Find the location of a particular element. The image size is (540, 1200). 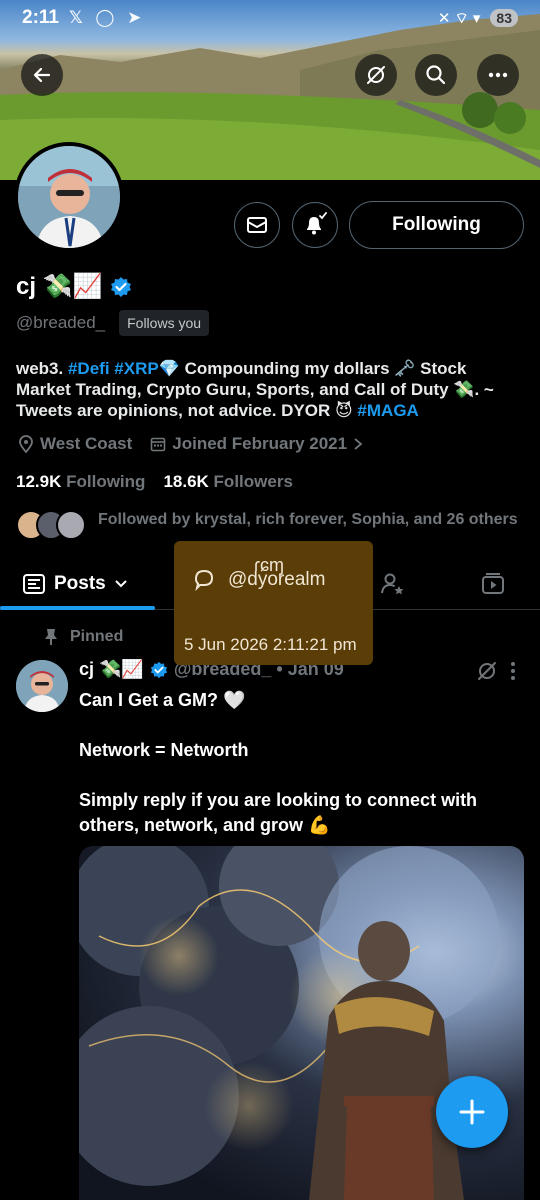

following-stat: 12.9K Following is located at coordinates (80, 482).